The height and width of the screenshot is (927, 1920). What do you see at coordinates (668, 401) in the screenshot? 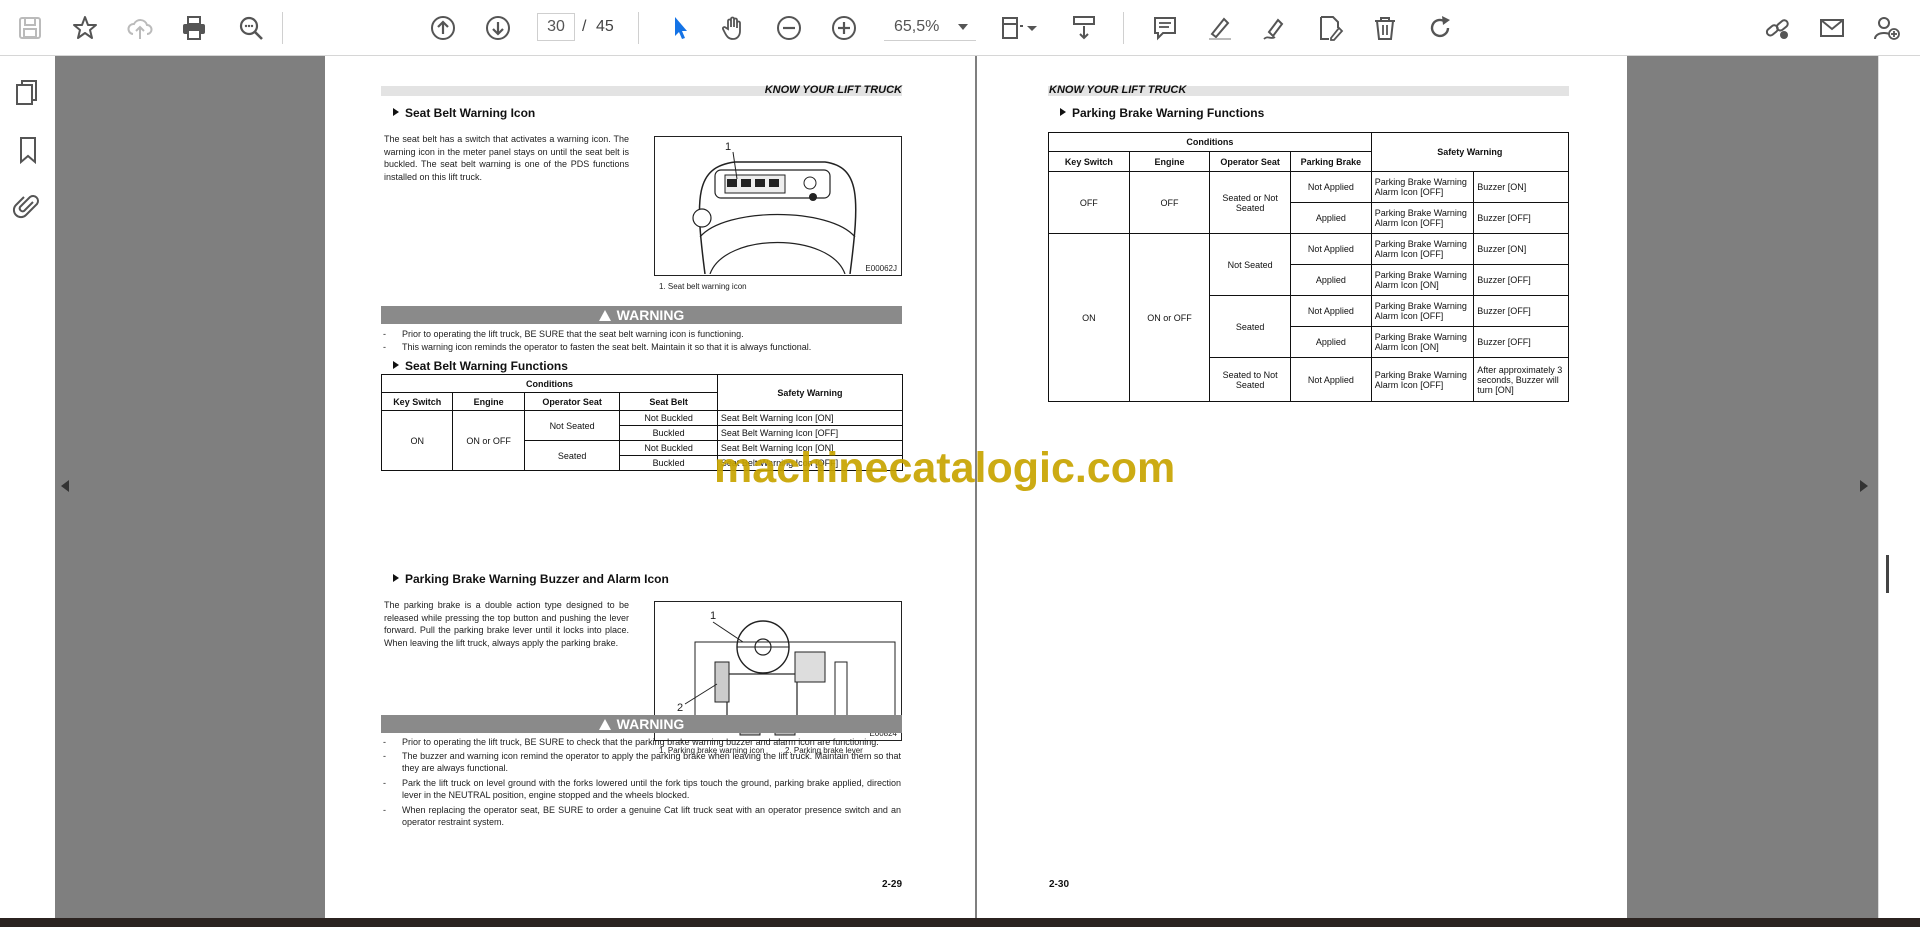
I see `table-header: Seat Belt` at bounding box center [668, 401].